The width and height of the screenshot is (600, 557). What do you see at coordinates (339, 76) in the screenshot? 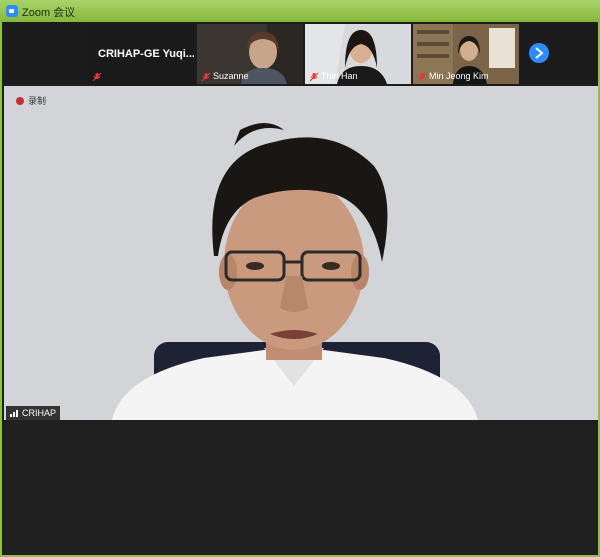
I see `participant-name: Thiri Han` at bounding box center [339, 76].